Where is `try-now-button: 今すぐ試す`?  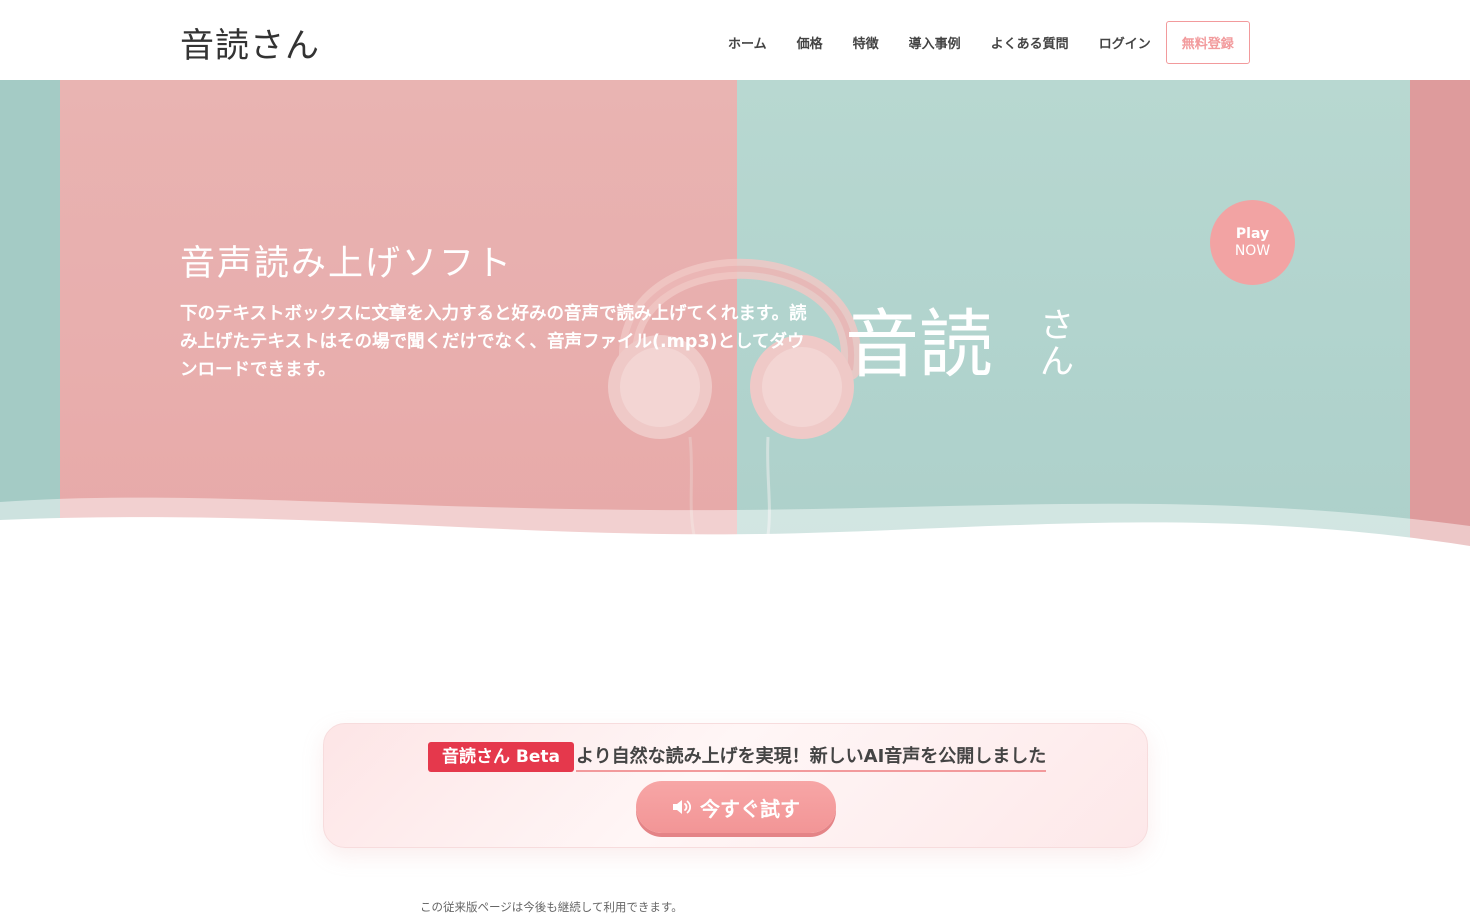
try-now-button: 今すぐ試す is located at coordinates (736, 807).